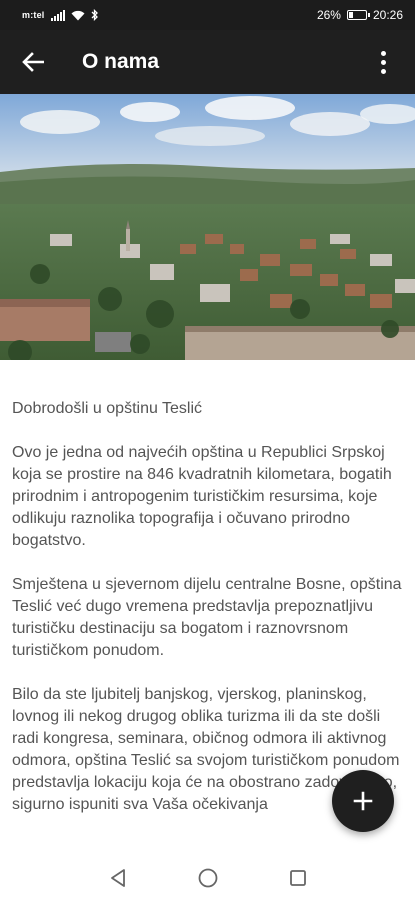 This screenshot has height=900, width=415. I want to click on more-options-button, so click(383, 62).